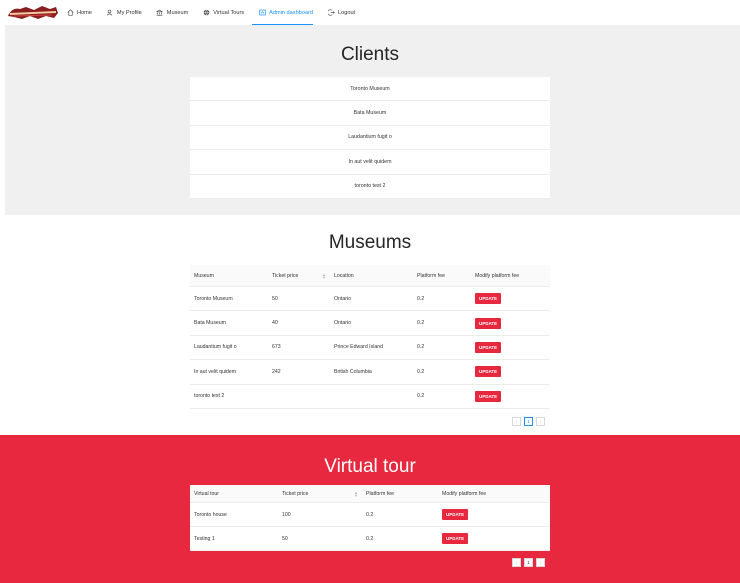 This screenshot has width=740, height=583. Describe the element at coordinates (286, 514) in the screenshot. I see `cell-ticket-price: 100` at that location.